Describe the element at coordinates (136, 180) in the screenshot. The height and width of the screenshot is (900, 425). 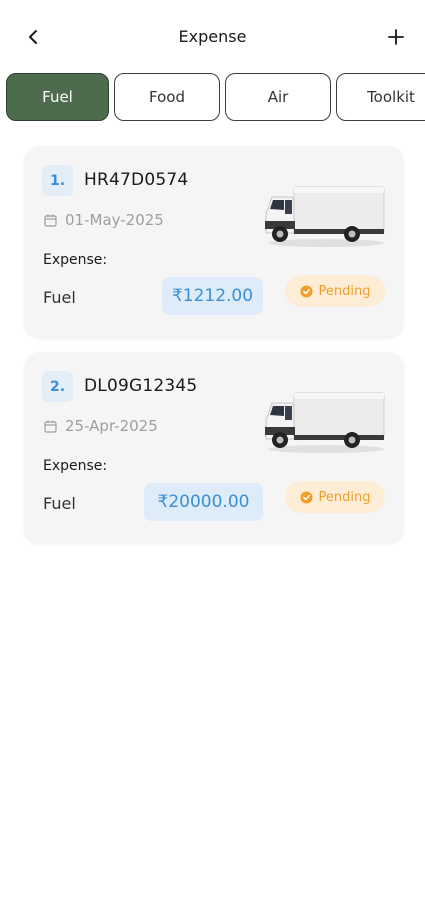
I see `vehicle-number: HR47D0574` at that location.